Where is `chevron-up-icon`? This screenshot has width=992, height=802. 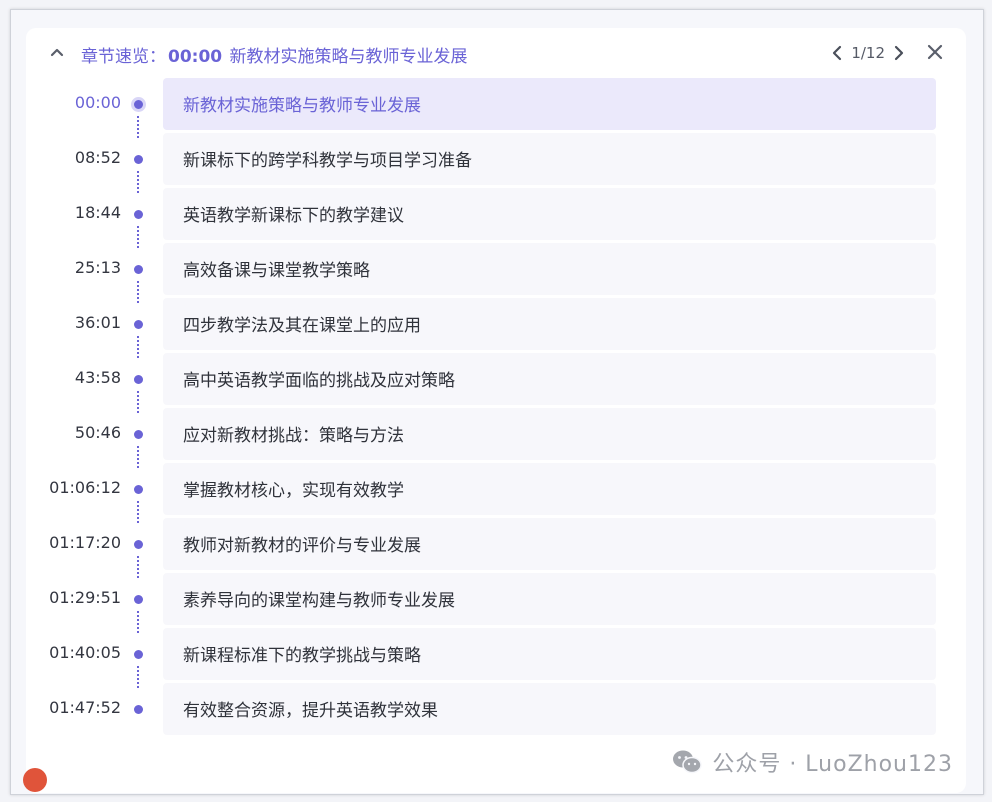
chevron-up-icon is located at coordinates (57, 52).